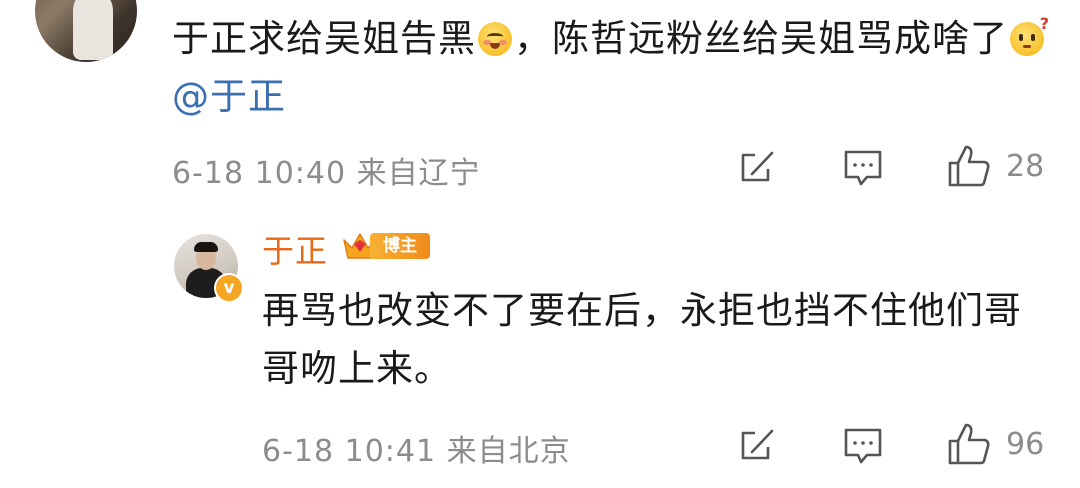 This screenshot has width=1080, height=488. I want to click on comment-meta: 6-18 10:40 来自辽宁, so click(326, 173).